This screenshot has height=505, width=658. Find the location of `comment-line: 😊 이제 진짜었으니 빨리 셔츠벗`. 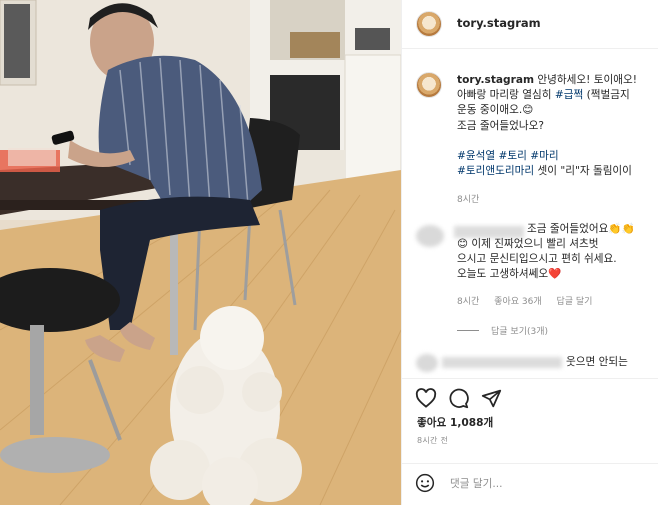

comment-line: 😊 이제 진짜었으니 빨리 셔츠벗 is located at coordinates (528, 244).